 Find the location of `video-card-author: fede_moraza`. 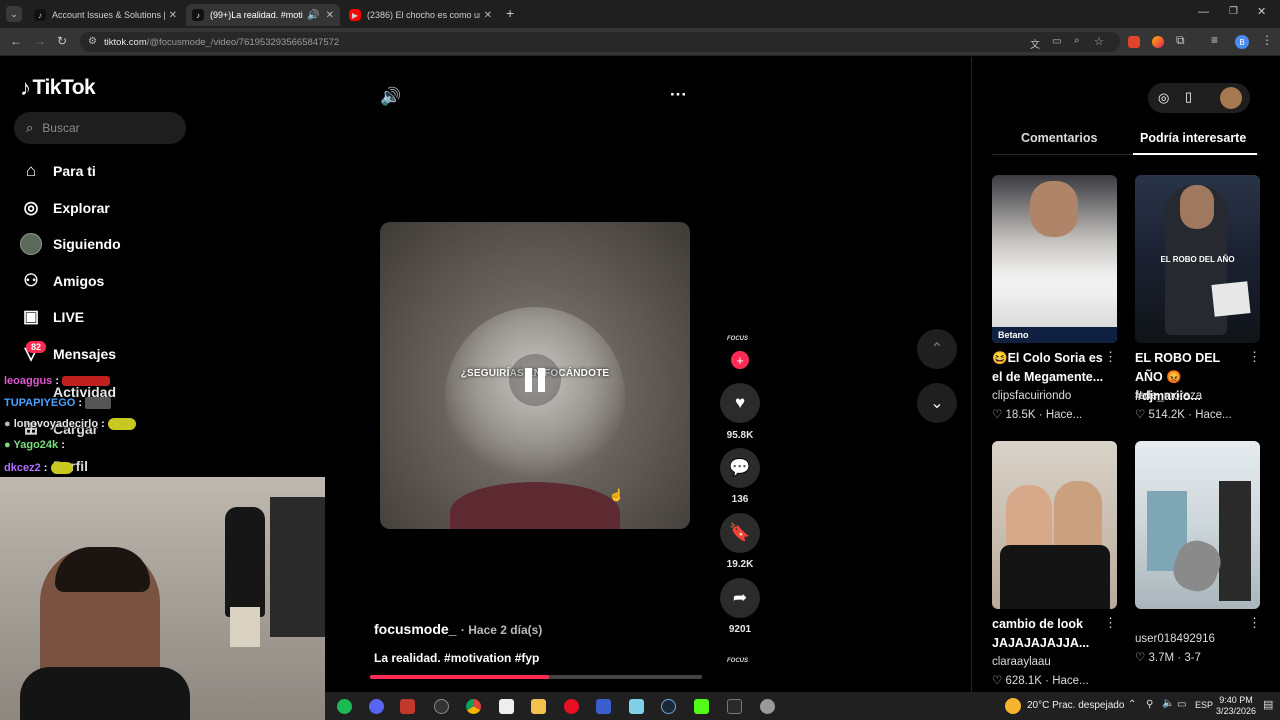

video-card-author: fede_moraza is located at coordinates (1168, 396).